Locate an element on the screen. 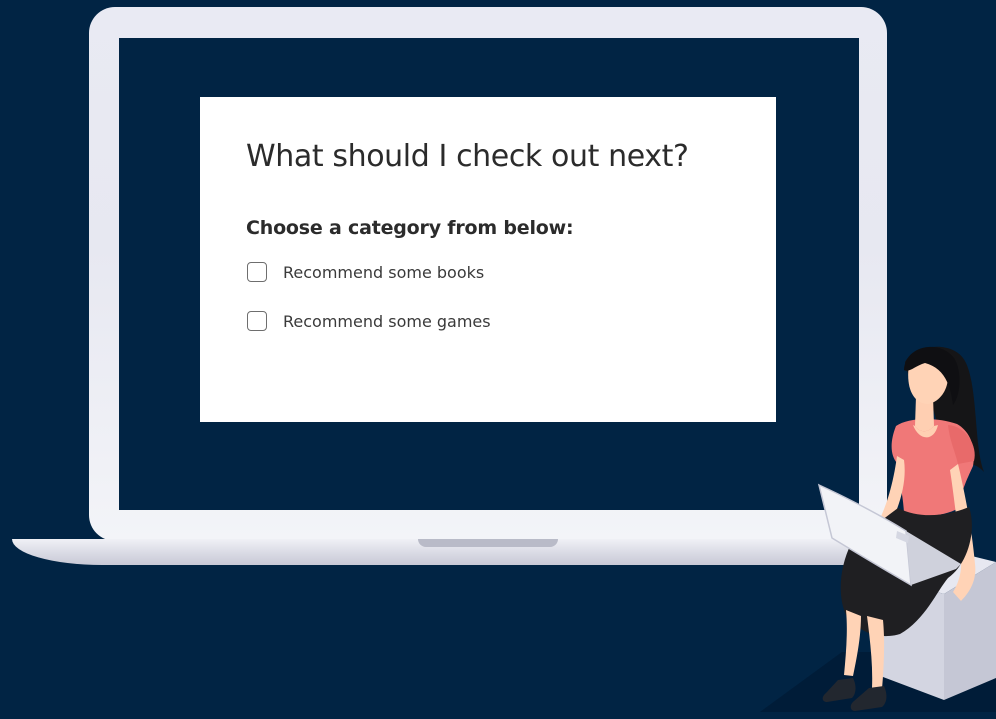 The width and height of the screenshot is (996, 719). laptop-notch is located at coordinates (488, 543).